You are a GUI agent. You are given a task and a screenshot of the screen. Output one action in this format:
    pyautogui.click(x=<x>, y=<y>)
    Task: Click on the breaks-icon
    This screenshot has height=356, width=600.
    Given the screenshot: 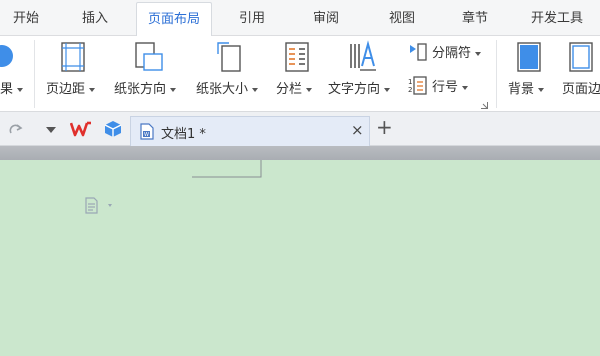 What is the action you would take?
    pyautogui.click(x=418, y=52)
    